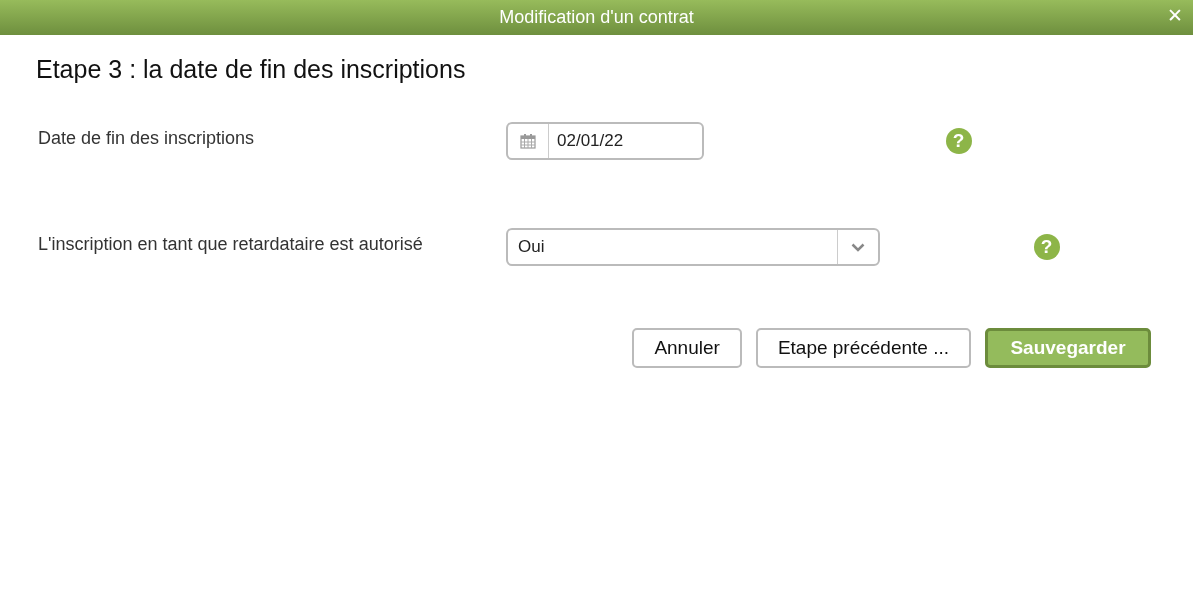 Image resolution: width=1193 pixels, height=607 pixels. I want to click on date-field: 02/01/22, so click(605, 141).